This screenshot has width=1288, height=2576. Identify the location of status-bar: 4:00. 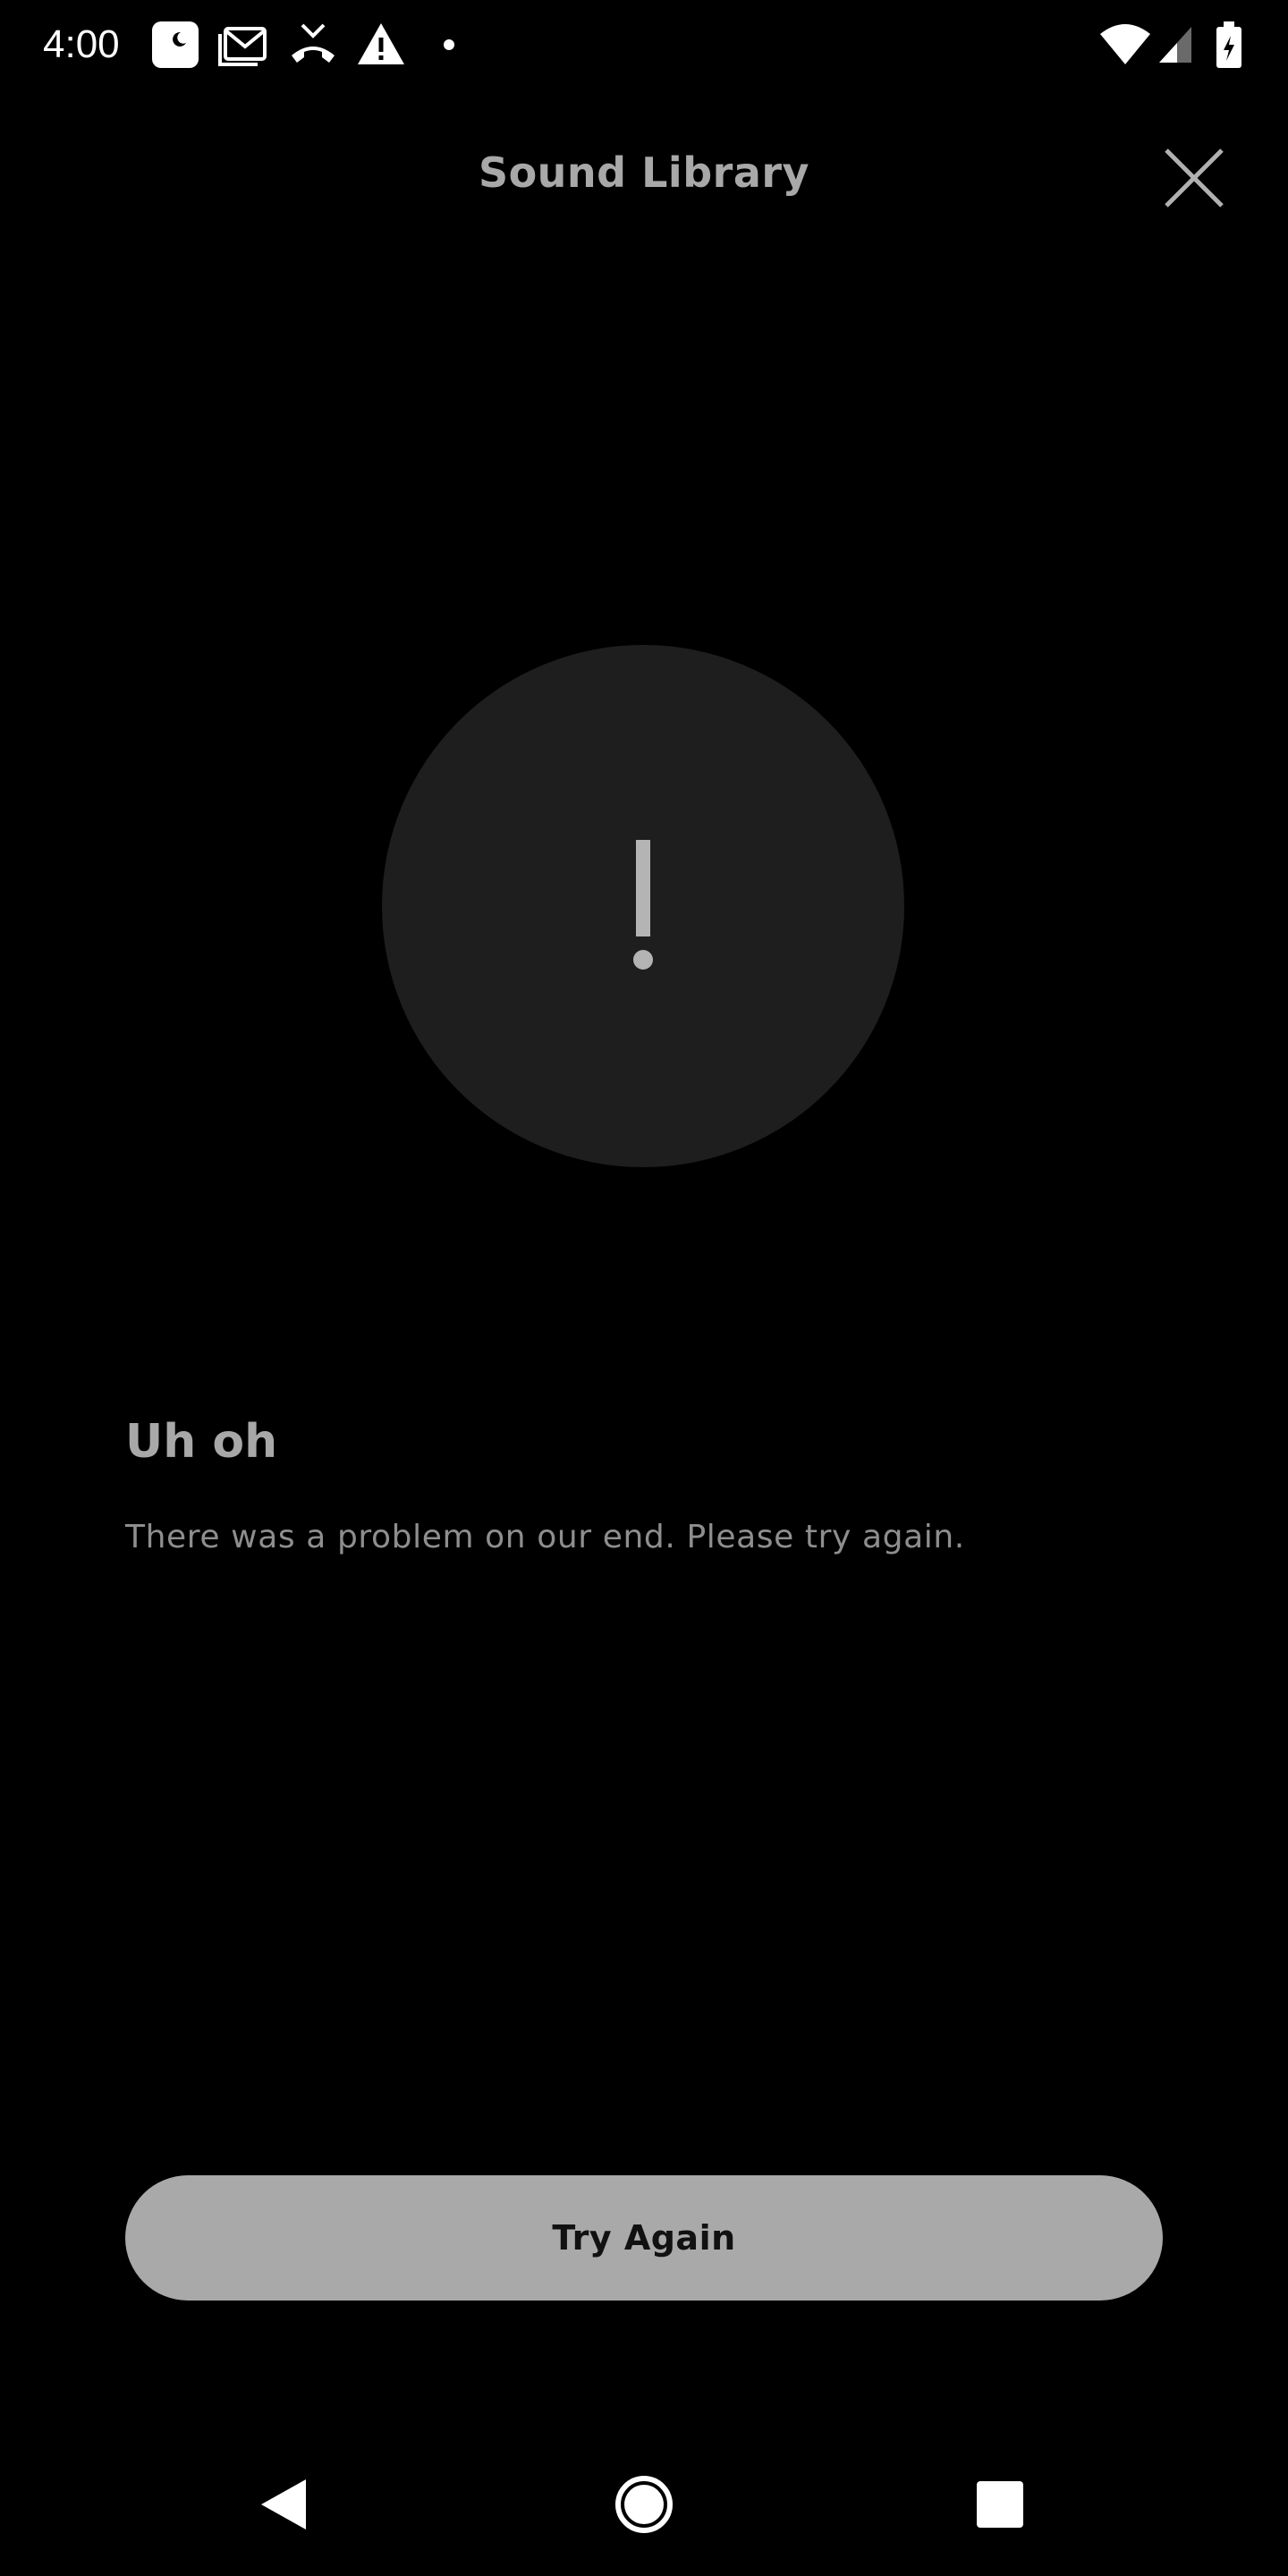
(644, 44).